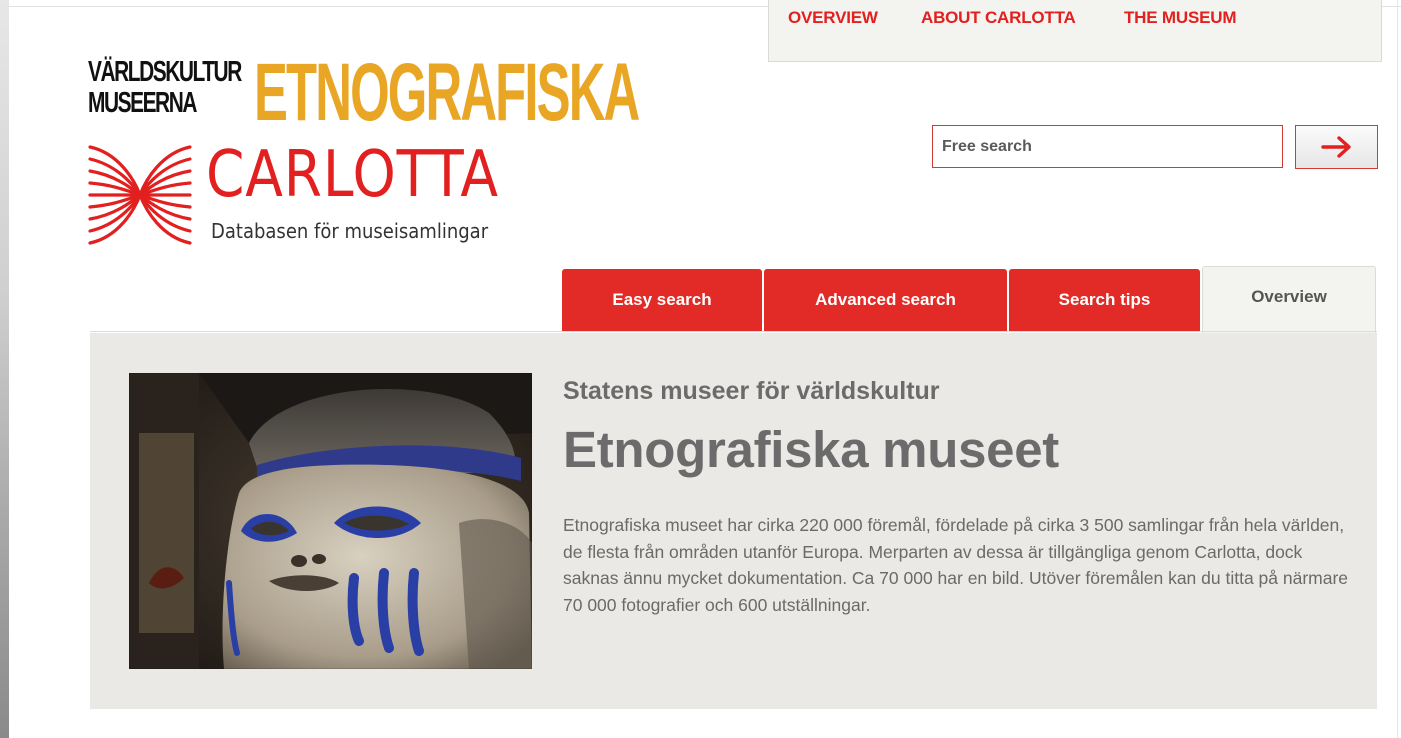 The width and height of the screenshot is (1401, 738). I want to click on tab-divider, so click(733, 331).